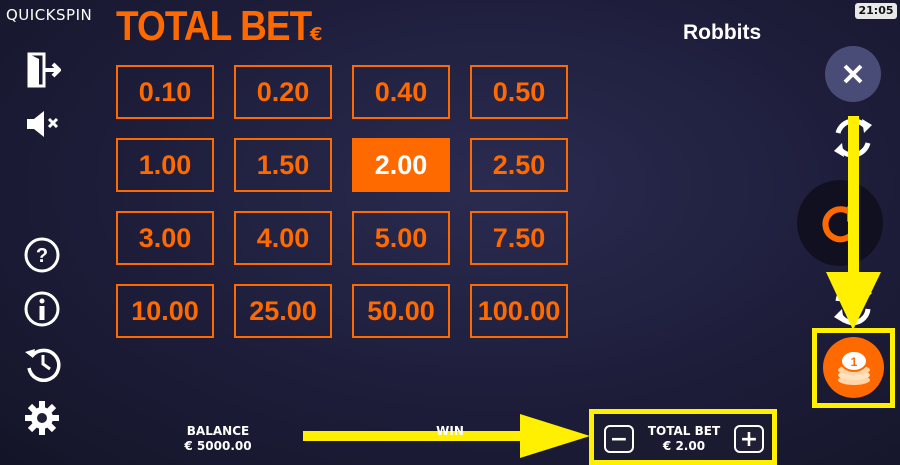 The height and width of the screenshot is (465, 900). I want to click on balance-display: BALANCE € 5000.00, so click(218, 439).